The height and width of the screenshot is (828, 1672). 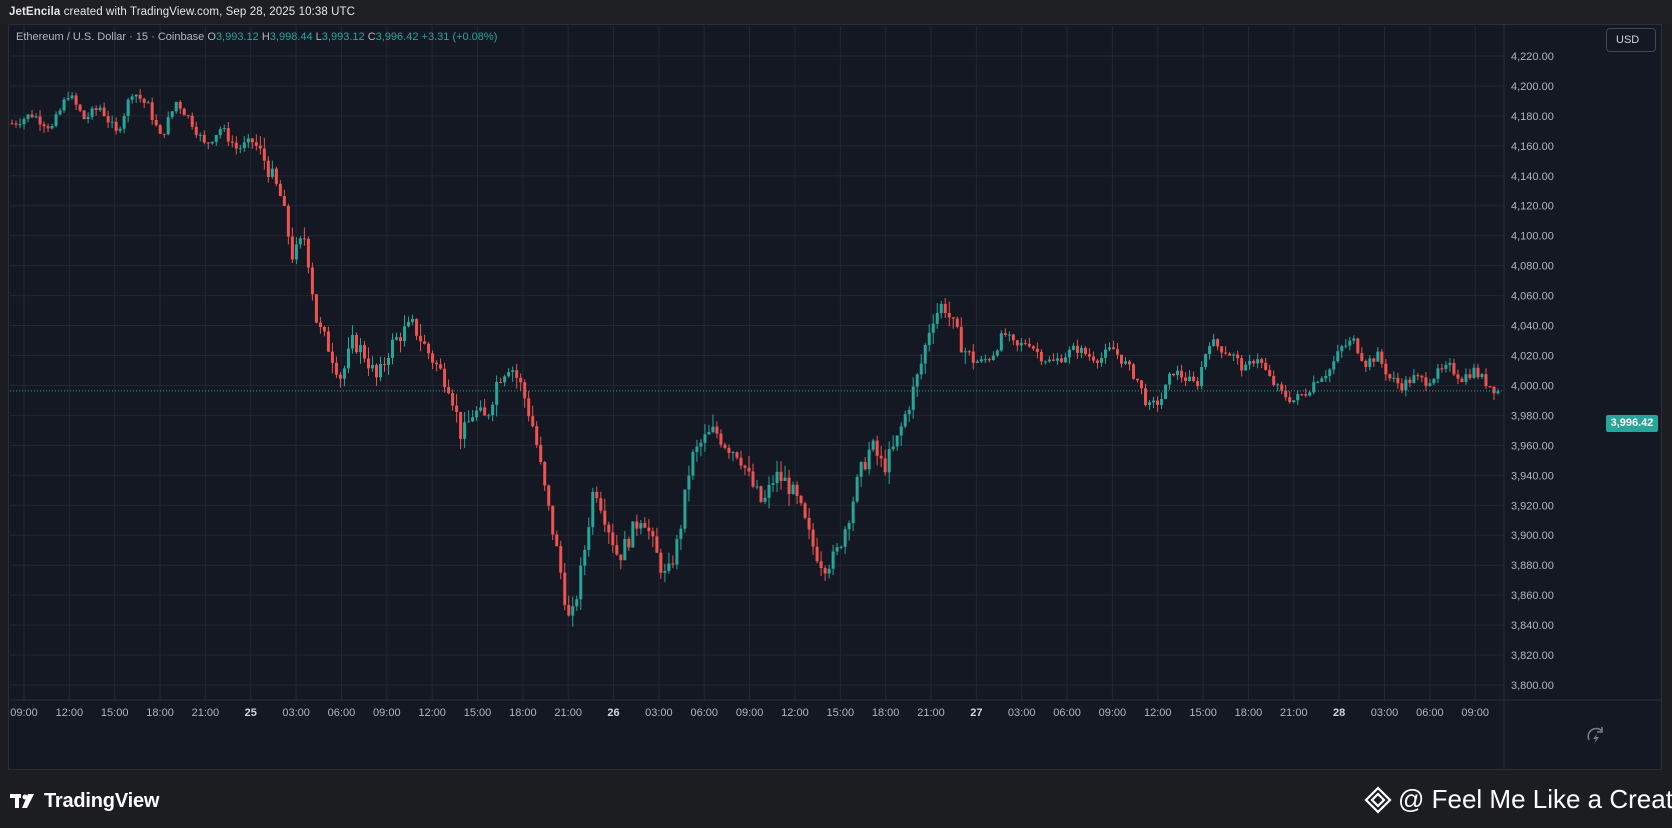 I want to click on author-name: JetEncila, so click(x=35, y=12).